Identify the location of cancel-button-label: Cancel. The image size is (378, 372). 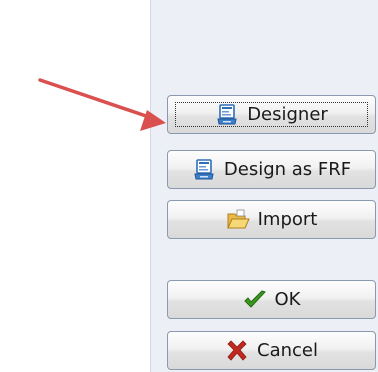
(287, 350).